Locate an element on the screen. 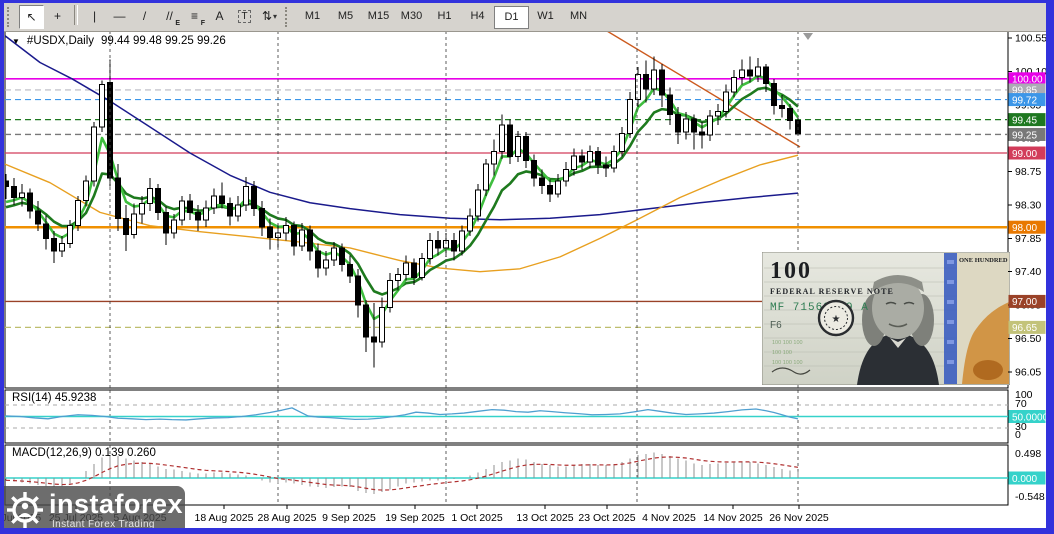  svg-text: 100 100 is located at coordinates (782, 353).